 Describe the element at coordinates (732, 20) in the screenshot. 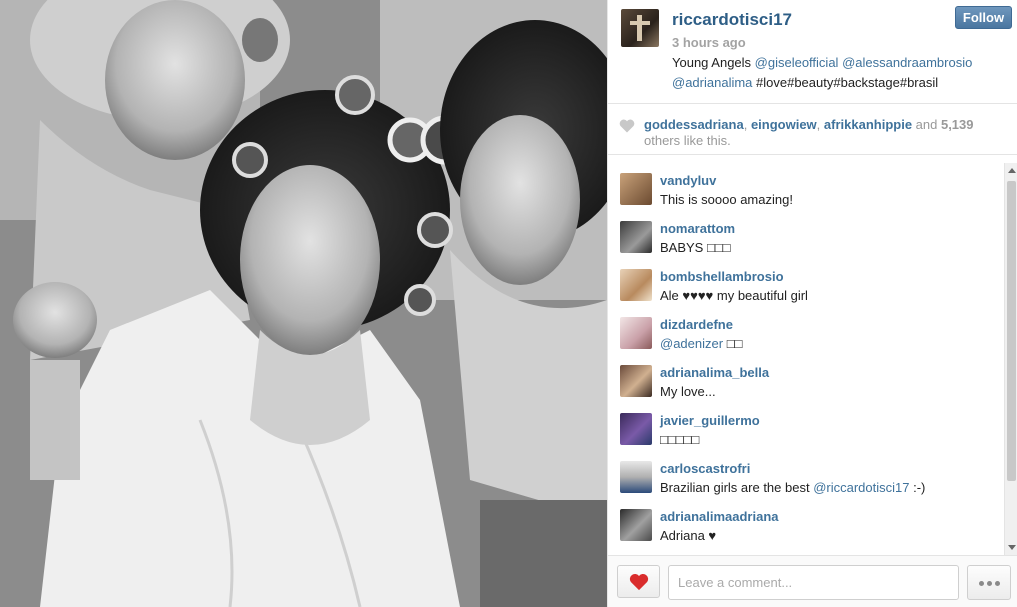

I see `owner-username: riccardotisci17` at that location.